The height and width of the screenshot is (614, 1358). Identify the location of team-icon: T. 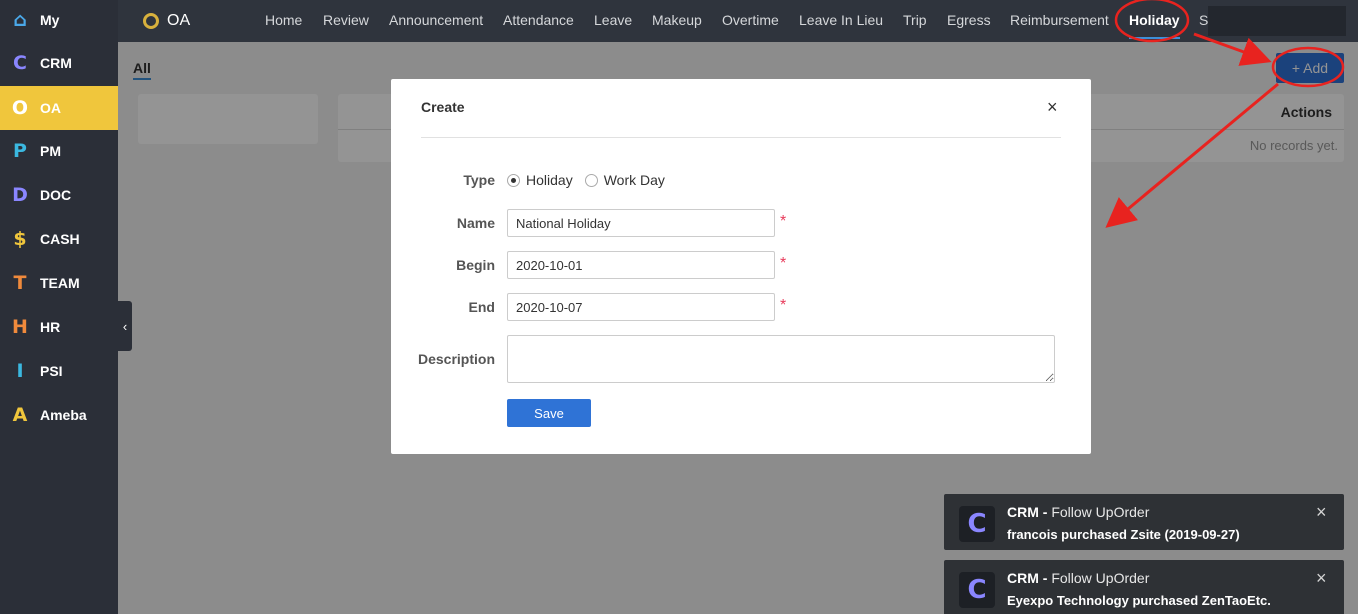
(20, 283).